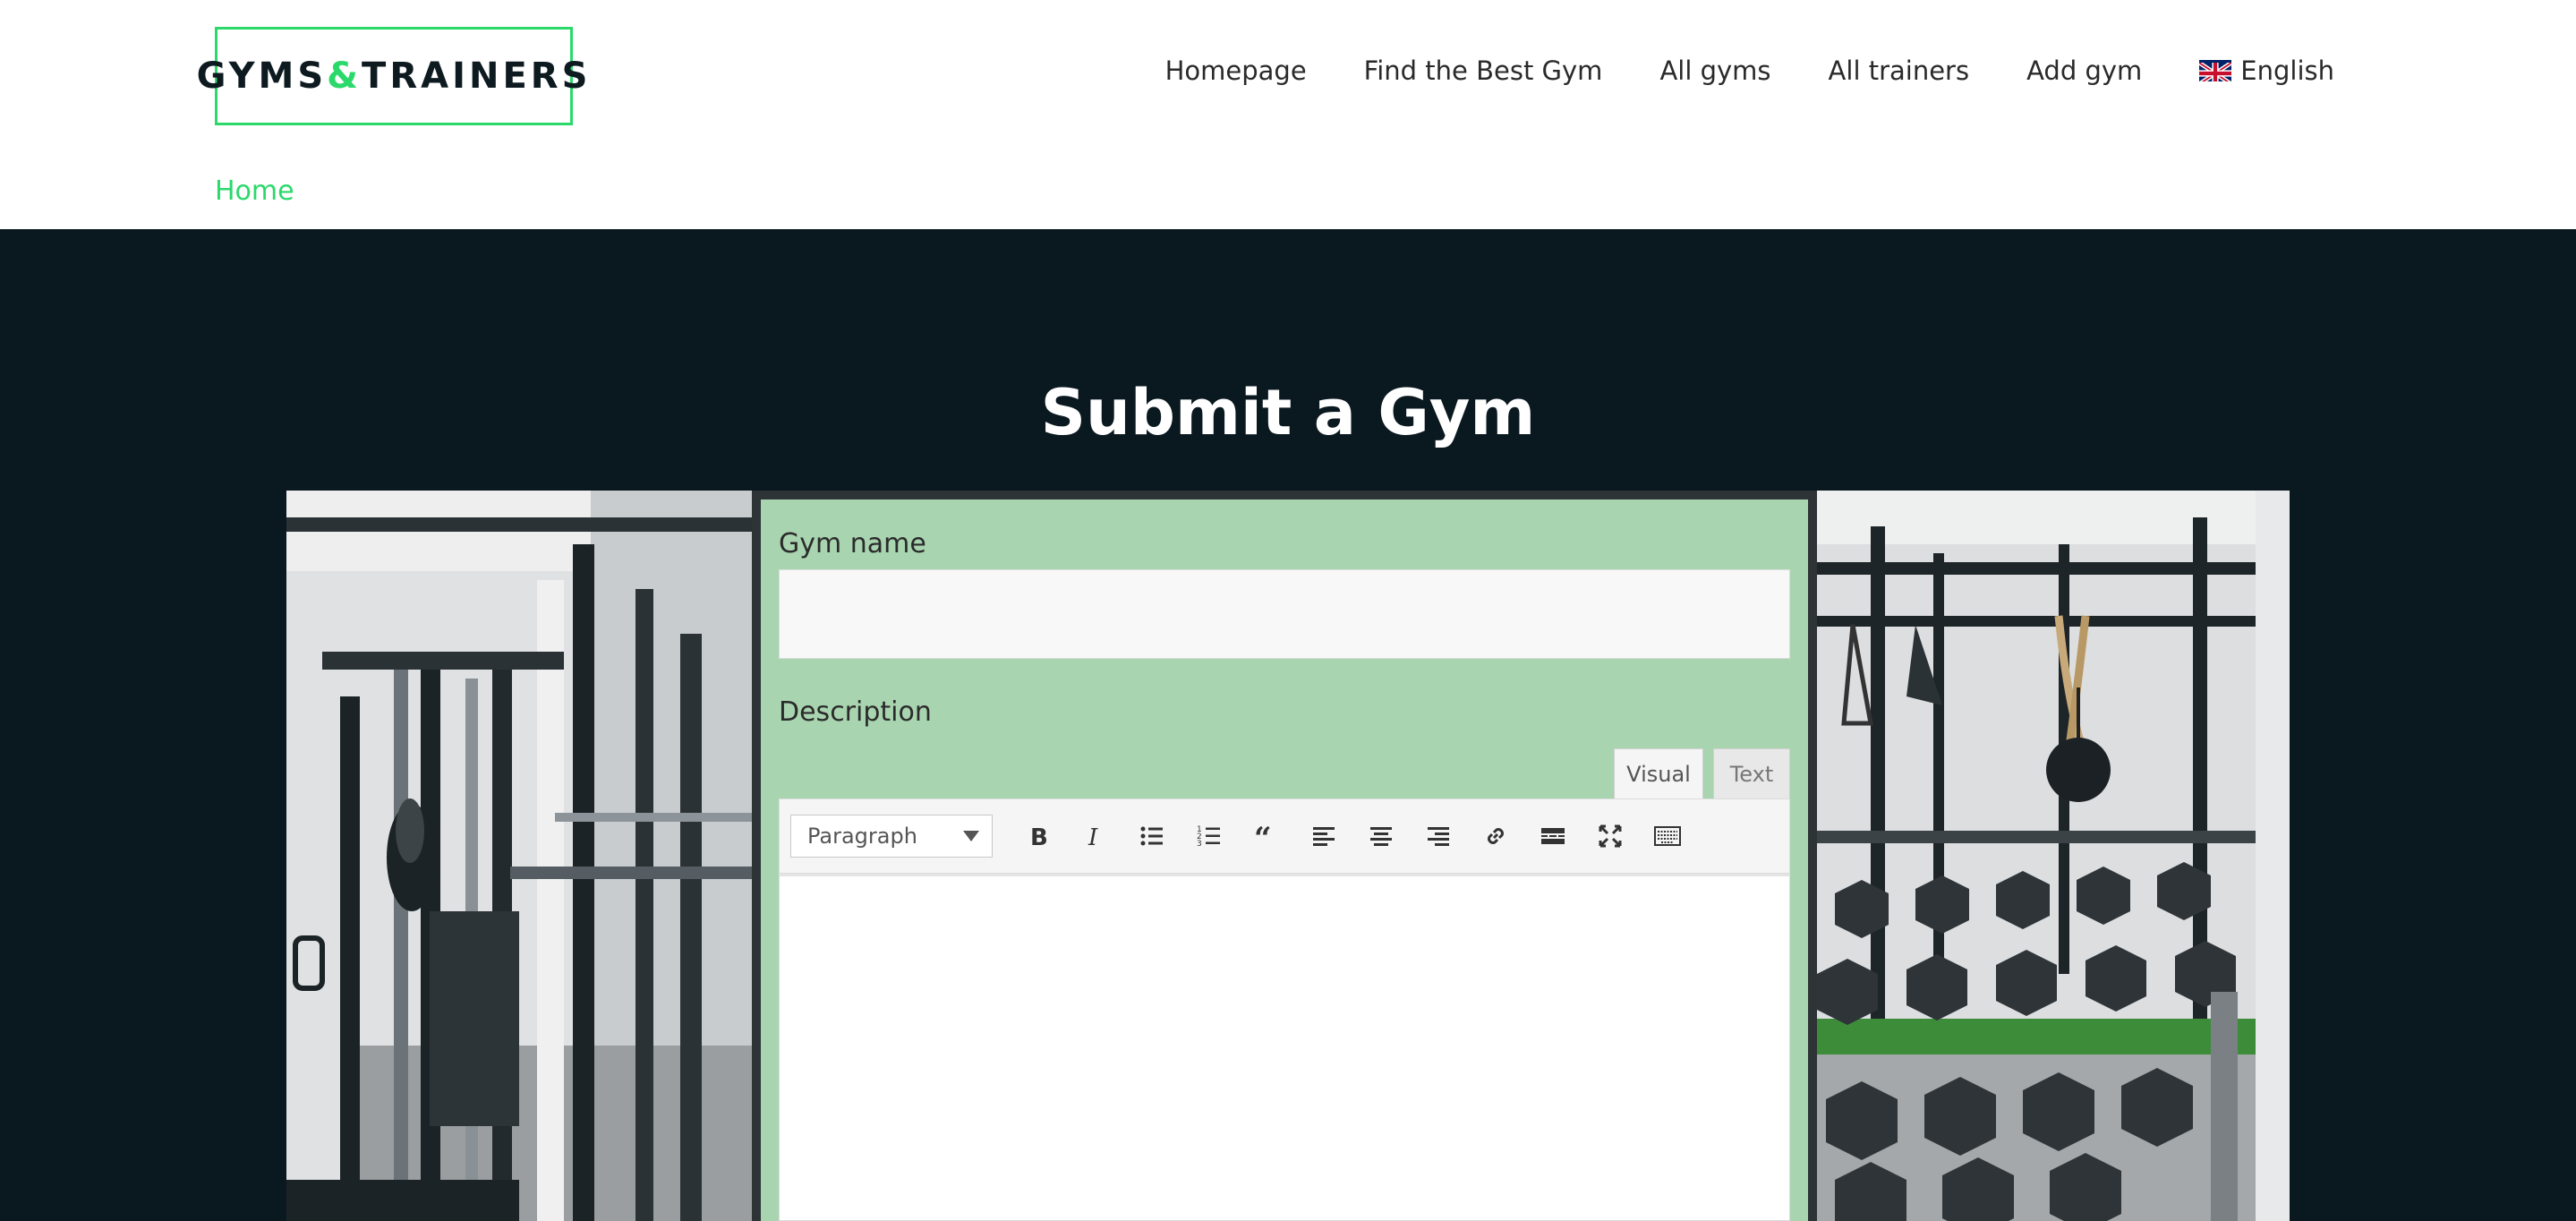  I want to click on site-logo: GYMS & TRAINERS, so click(392, 76).